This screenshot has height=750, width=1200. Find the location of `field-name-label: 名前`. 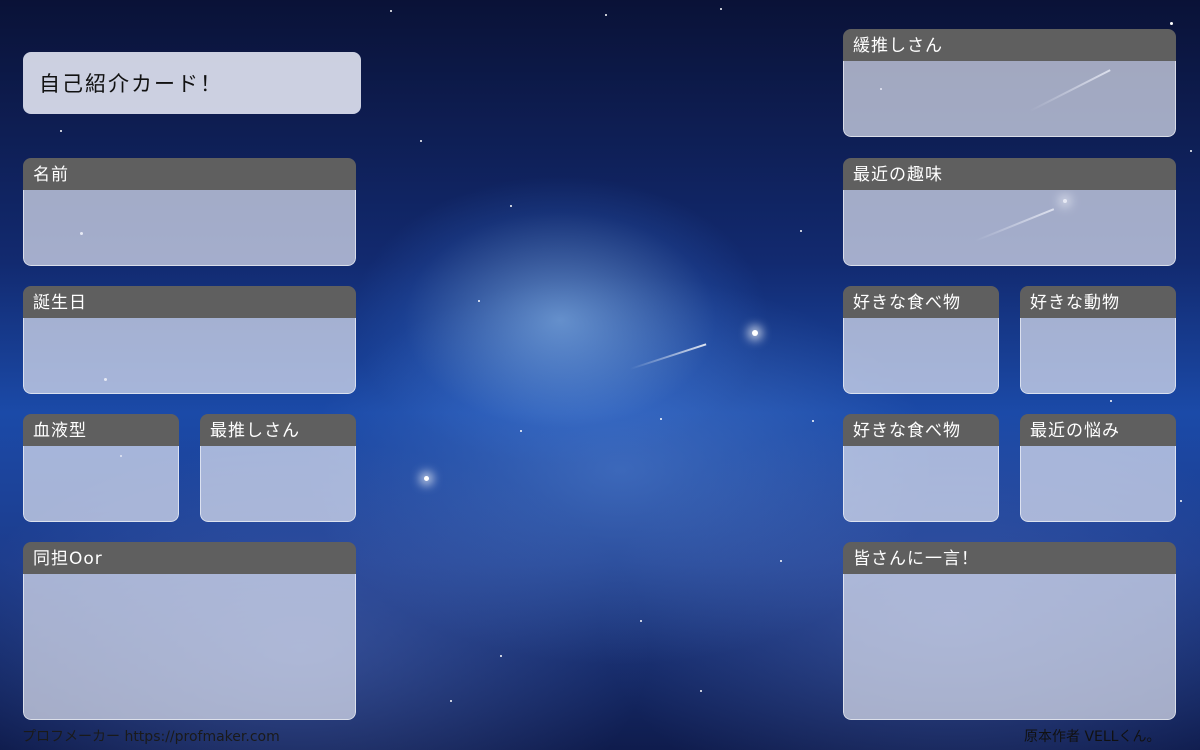

field-name-label: 名前 is located at coordinates (189, 174).